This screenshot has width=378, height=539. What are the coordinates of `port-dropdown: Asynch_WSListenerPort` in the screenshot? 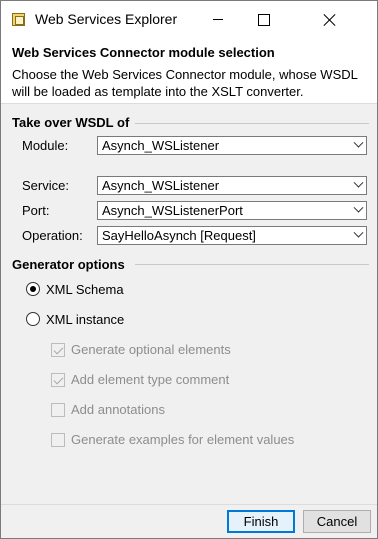 It's located at (232, 210).